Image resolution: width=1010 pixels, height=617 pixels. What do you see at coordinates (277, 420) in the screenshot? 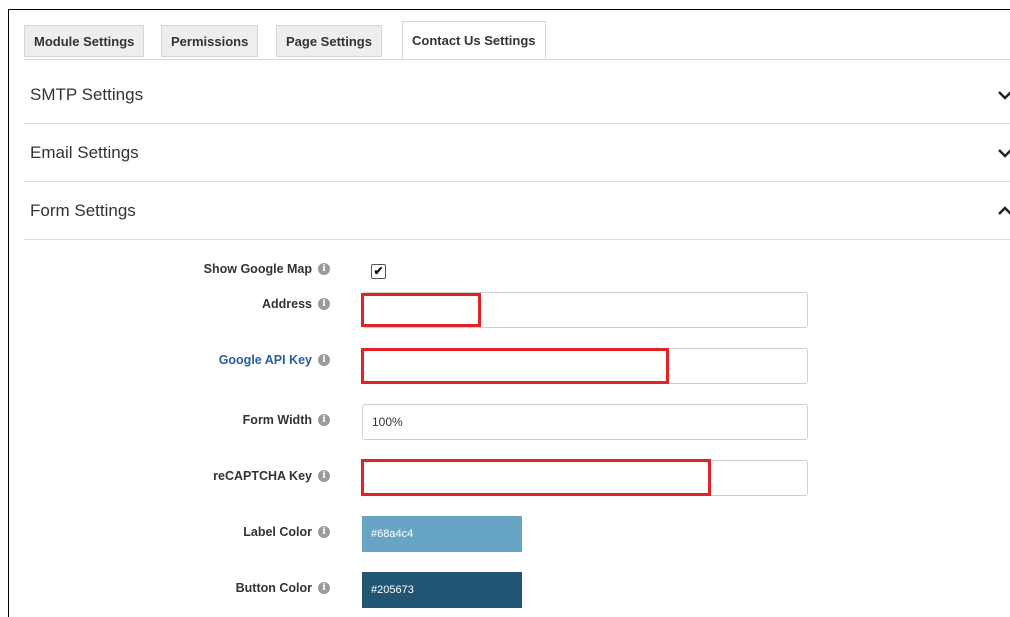
I see `label-text: Form Width` at bounding box center [277, 420].